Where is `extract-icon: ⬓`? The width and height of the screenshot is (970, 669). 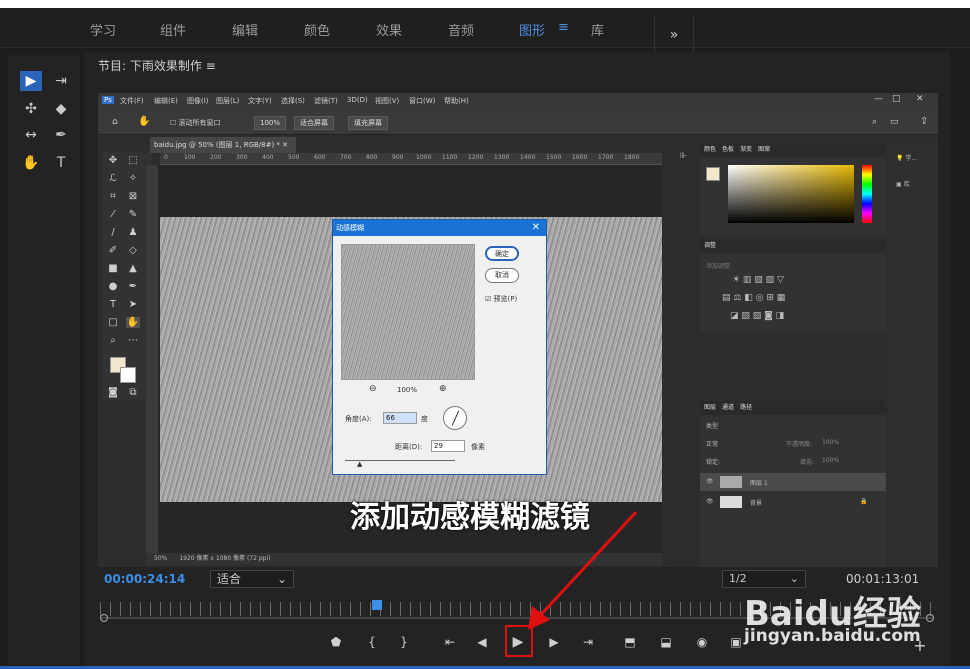
extract-icon: ⬓ is located at coordinates (666, 642).